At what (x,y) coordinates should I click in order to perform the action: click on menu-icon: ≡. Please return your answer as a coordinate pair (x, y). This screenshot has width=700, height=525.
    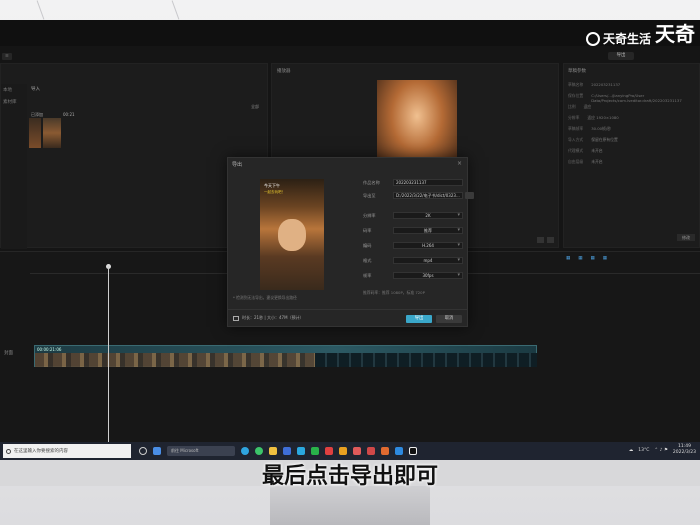
    Looking at the image, I should click on (7, 56).